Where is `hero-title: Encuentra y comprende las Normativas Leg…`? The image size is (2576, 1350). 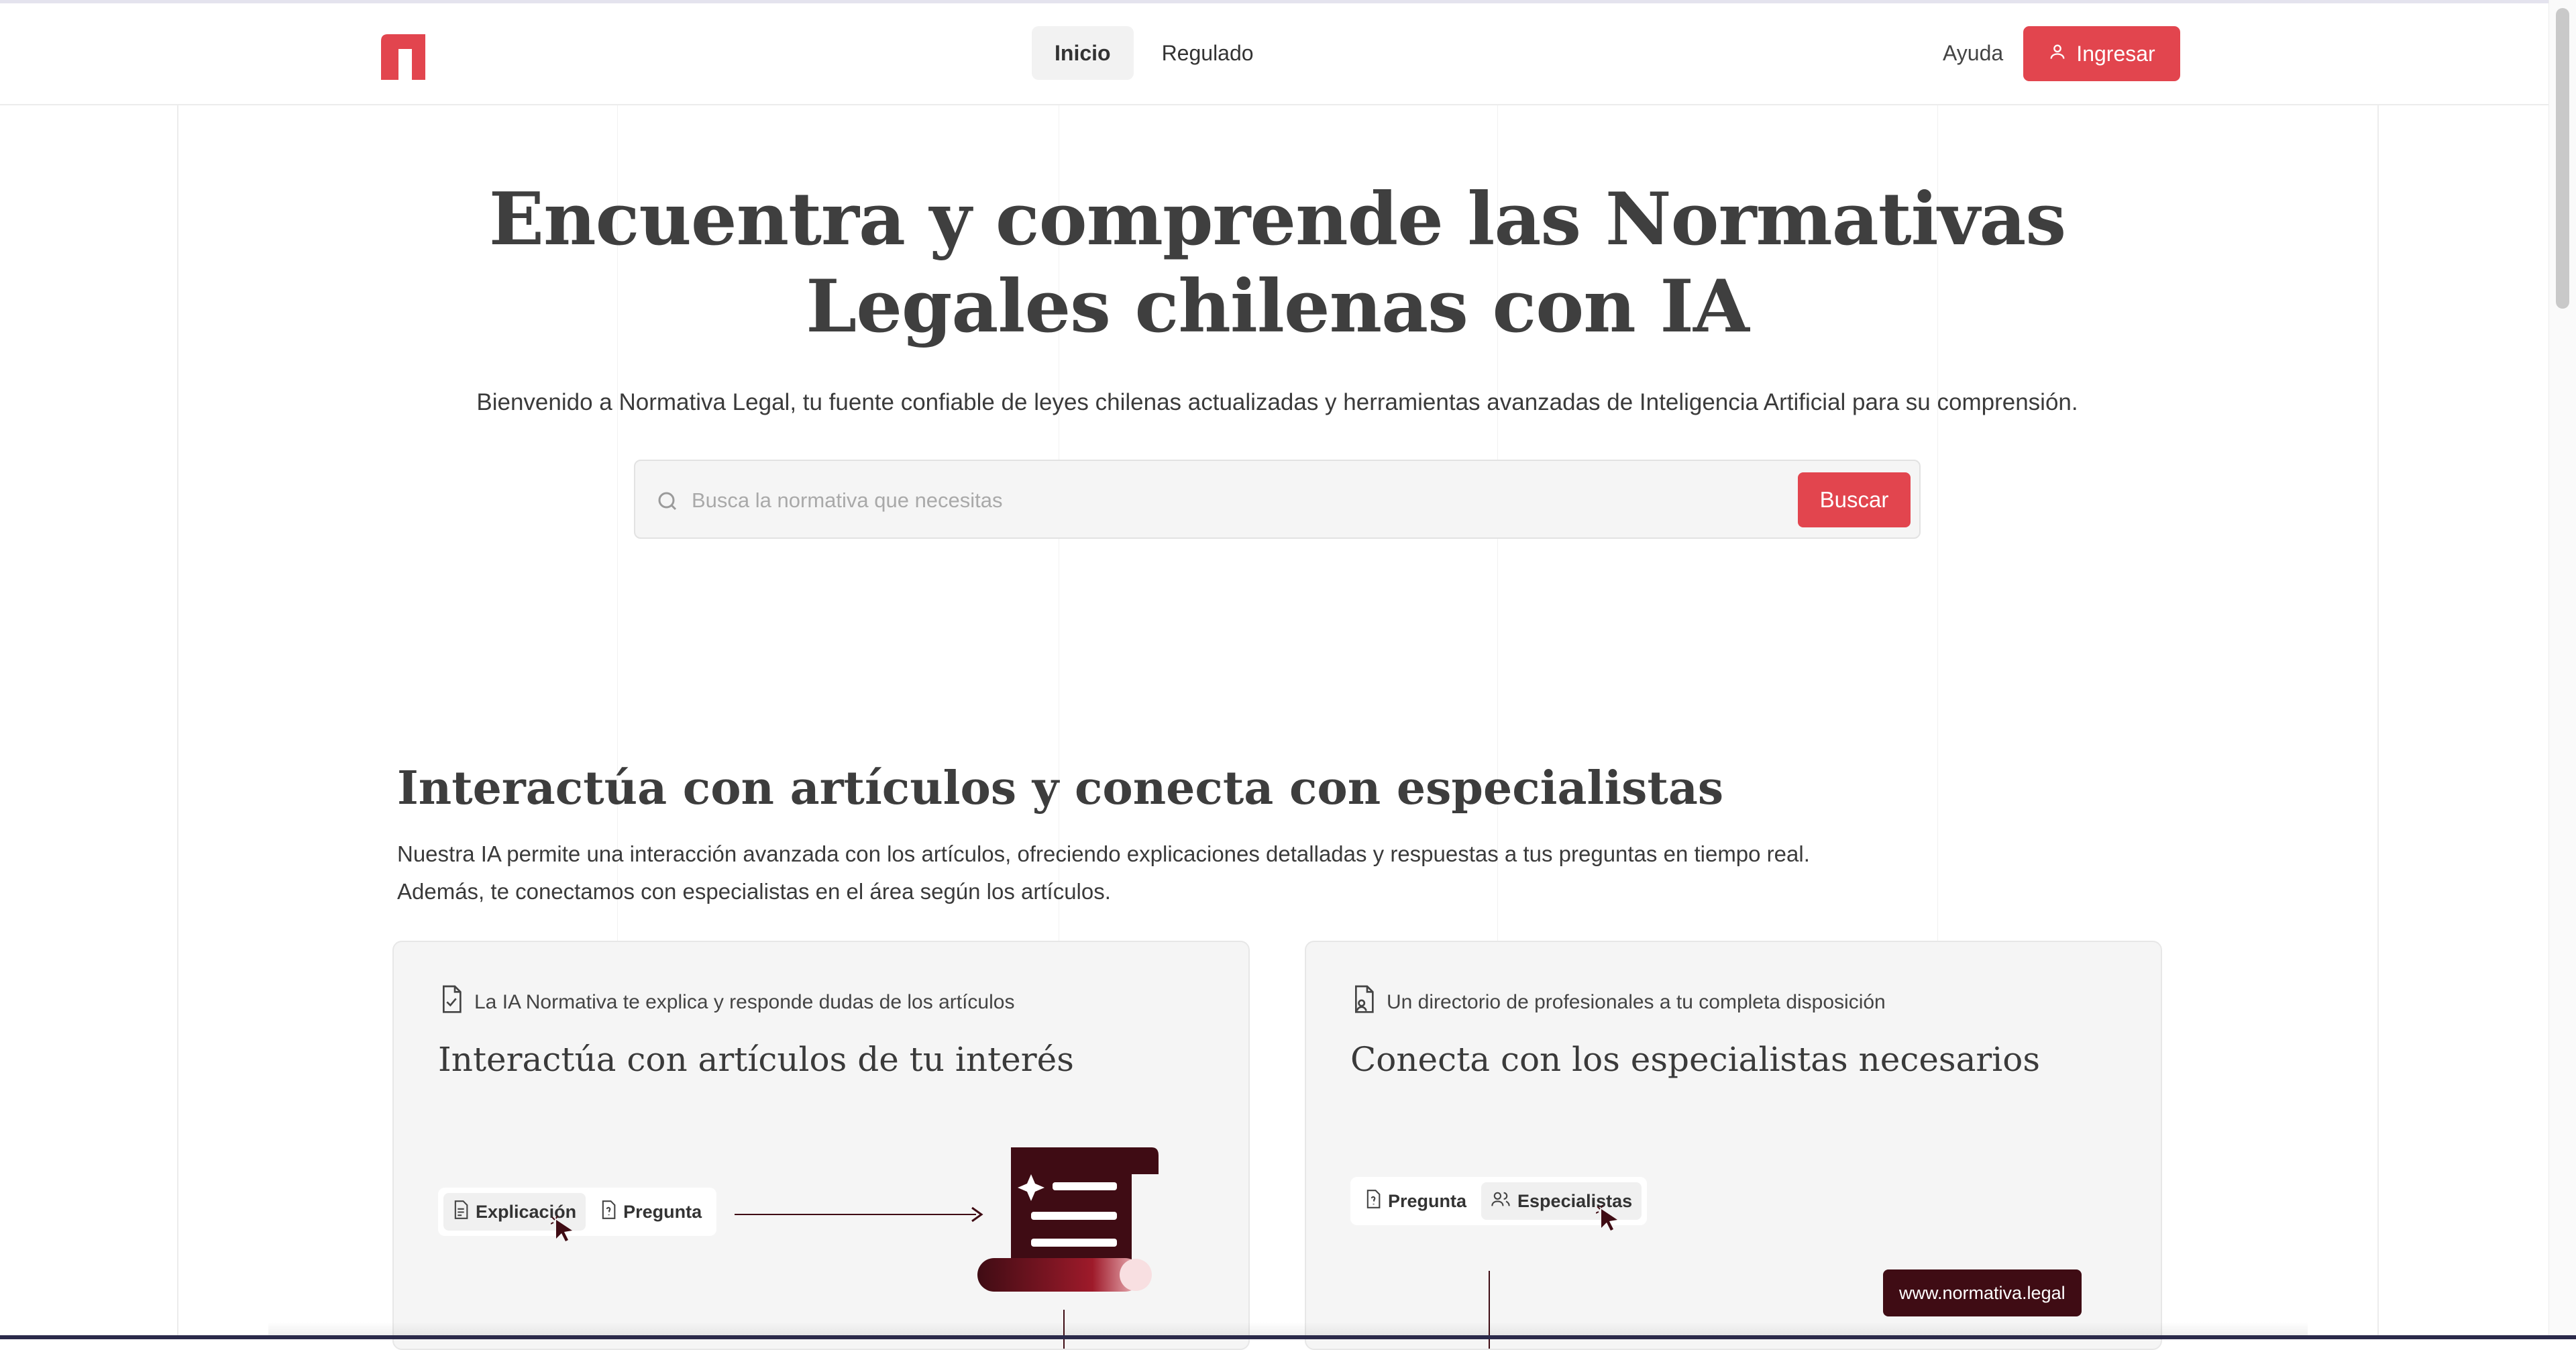 hero-title: Encuentra y comprende las Normativas Leg… is located at coordinates (1277, 263).